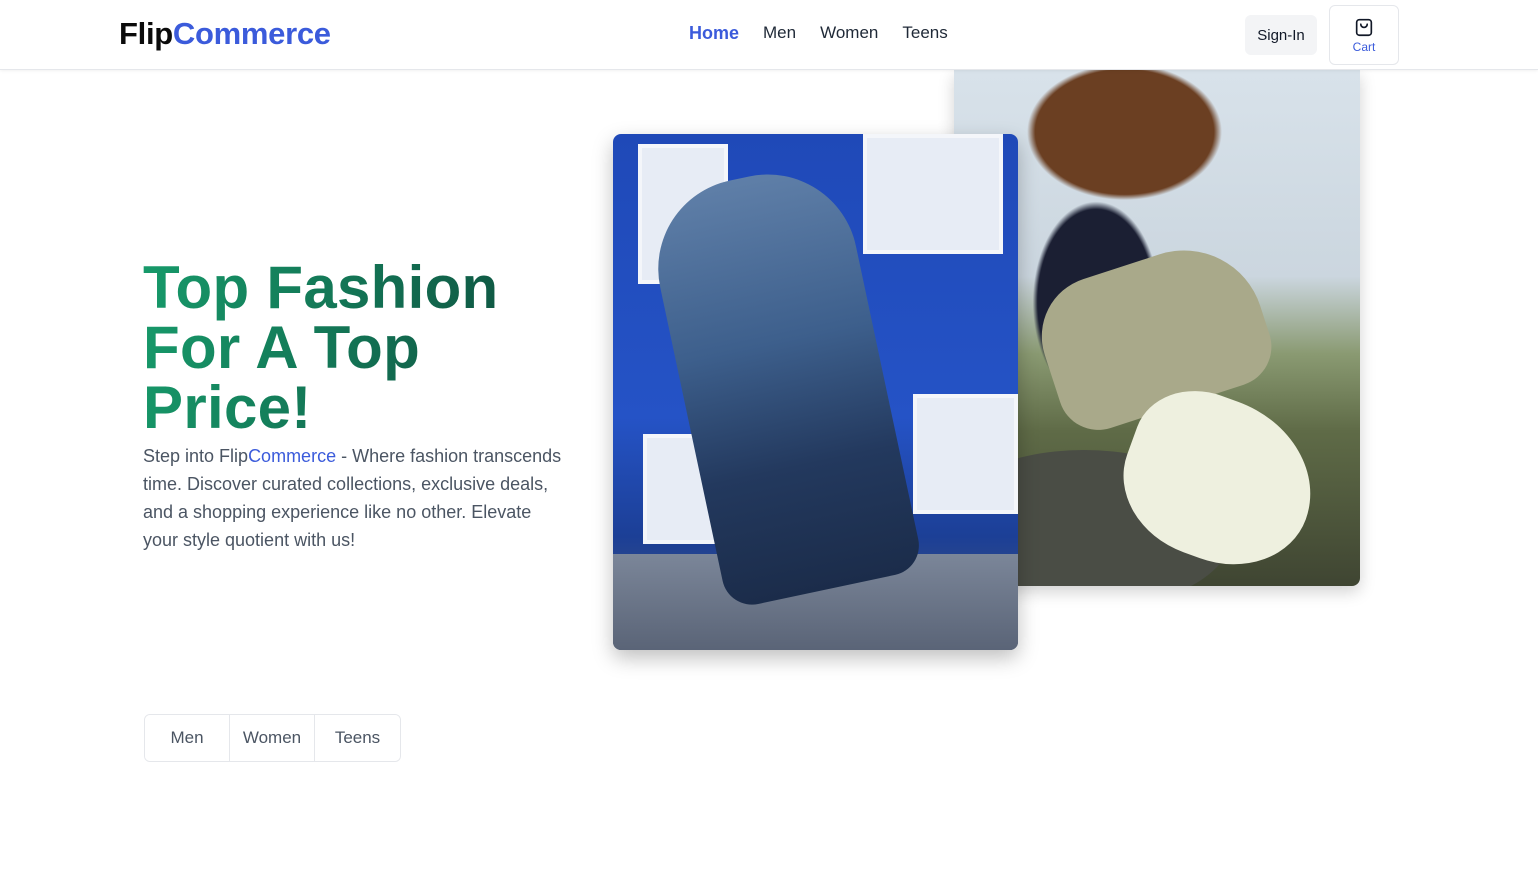  What do you see at coordinates (714, 33) in the screenshot?
I see `nav-home: Home` at bounding box center [714, 33].